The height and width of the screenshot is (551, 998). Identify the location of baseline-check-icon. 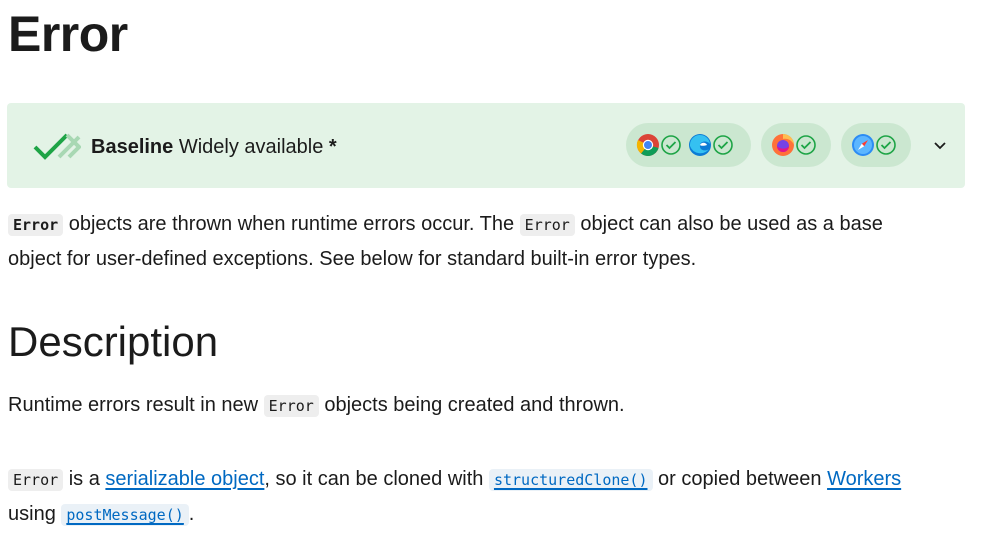
(57, 146).